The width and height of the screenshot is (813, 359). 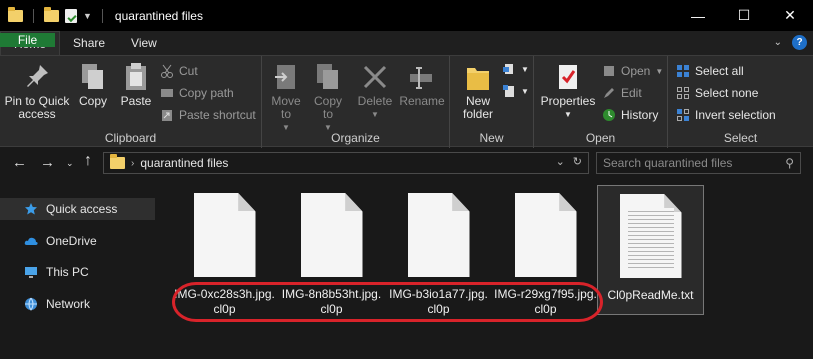 What do you see at coordinates (683, 71) in the screenshot?
I see `select-all-icon` at bounding box center [683, 71].